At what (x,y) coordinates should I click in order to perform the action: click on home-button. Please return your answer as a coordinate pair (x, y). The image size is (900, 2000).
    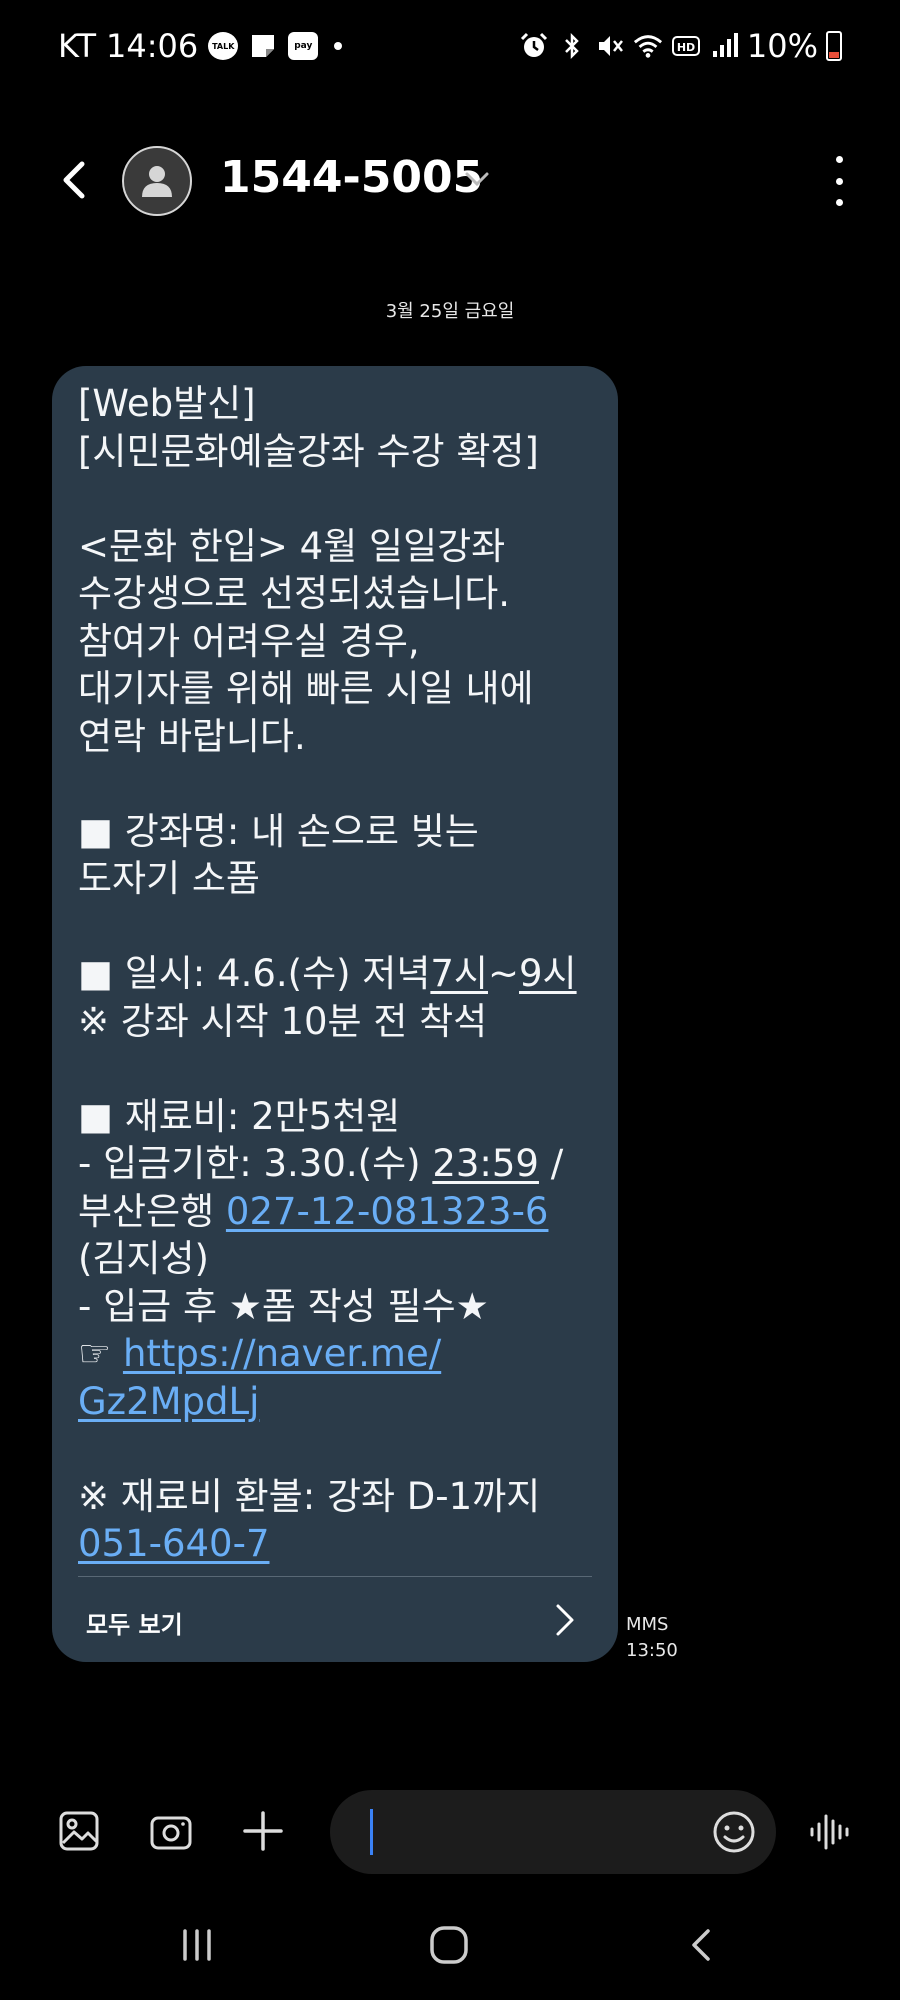
    Looking at the image, I should click on (449, 1945).